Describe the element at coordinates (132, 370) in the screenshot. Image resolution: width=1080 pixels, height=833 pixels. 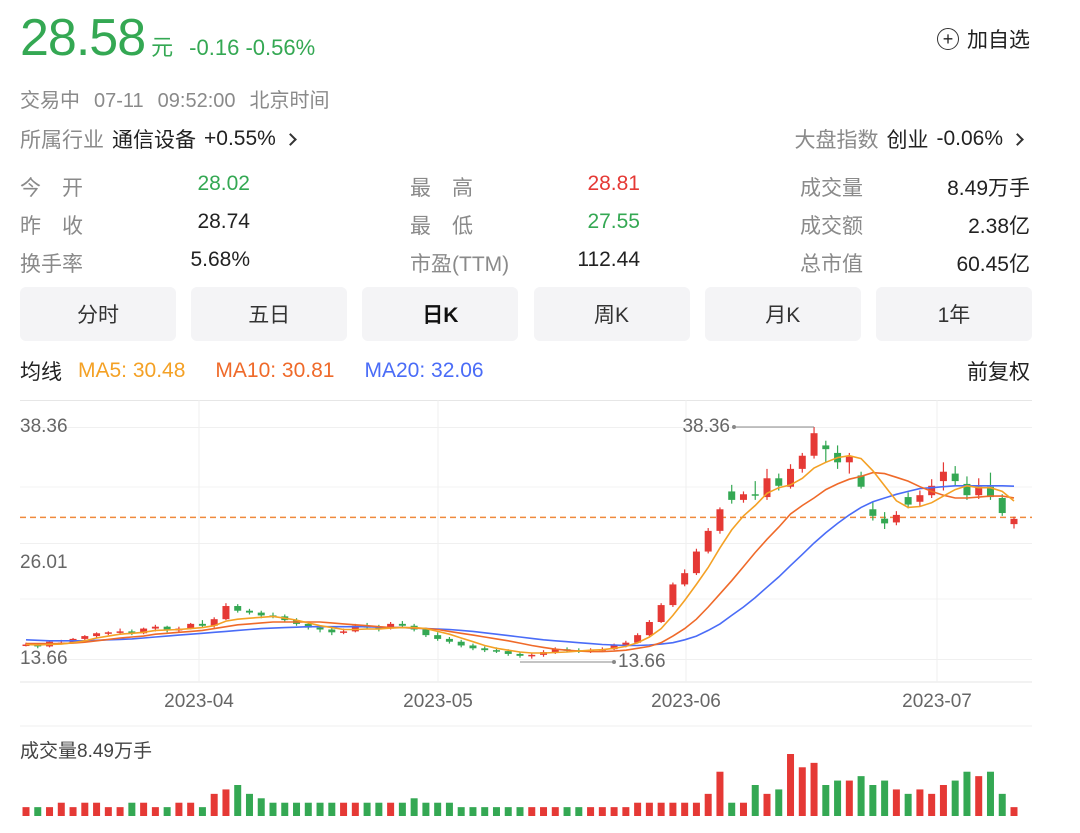
I see `ma5-value: MA5: 30.48` at that location.